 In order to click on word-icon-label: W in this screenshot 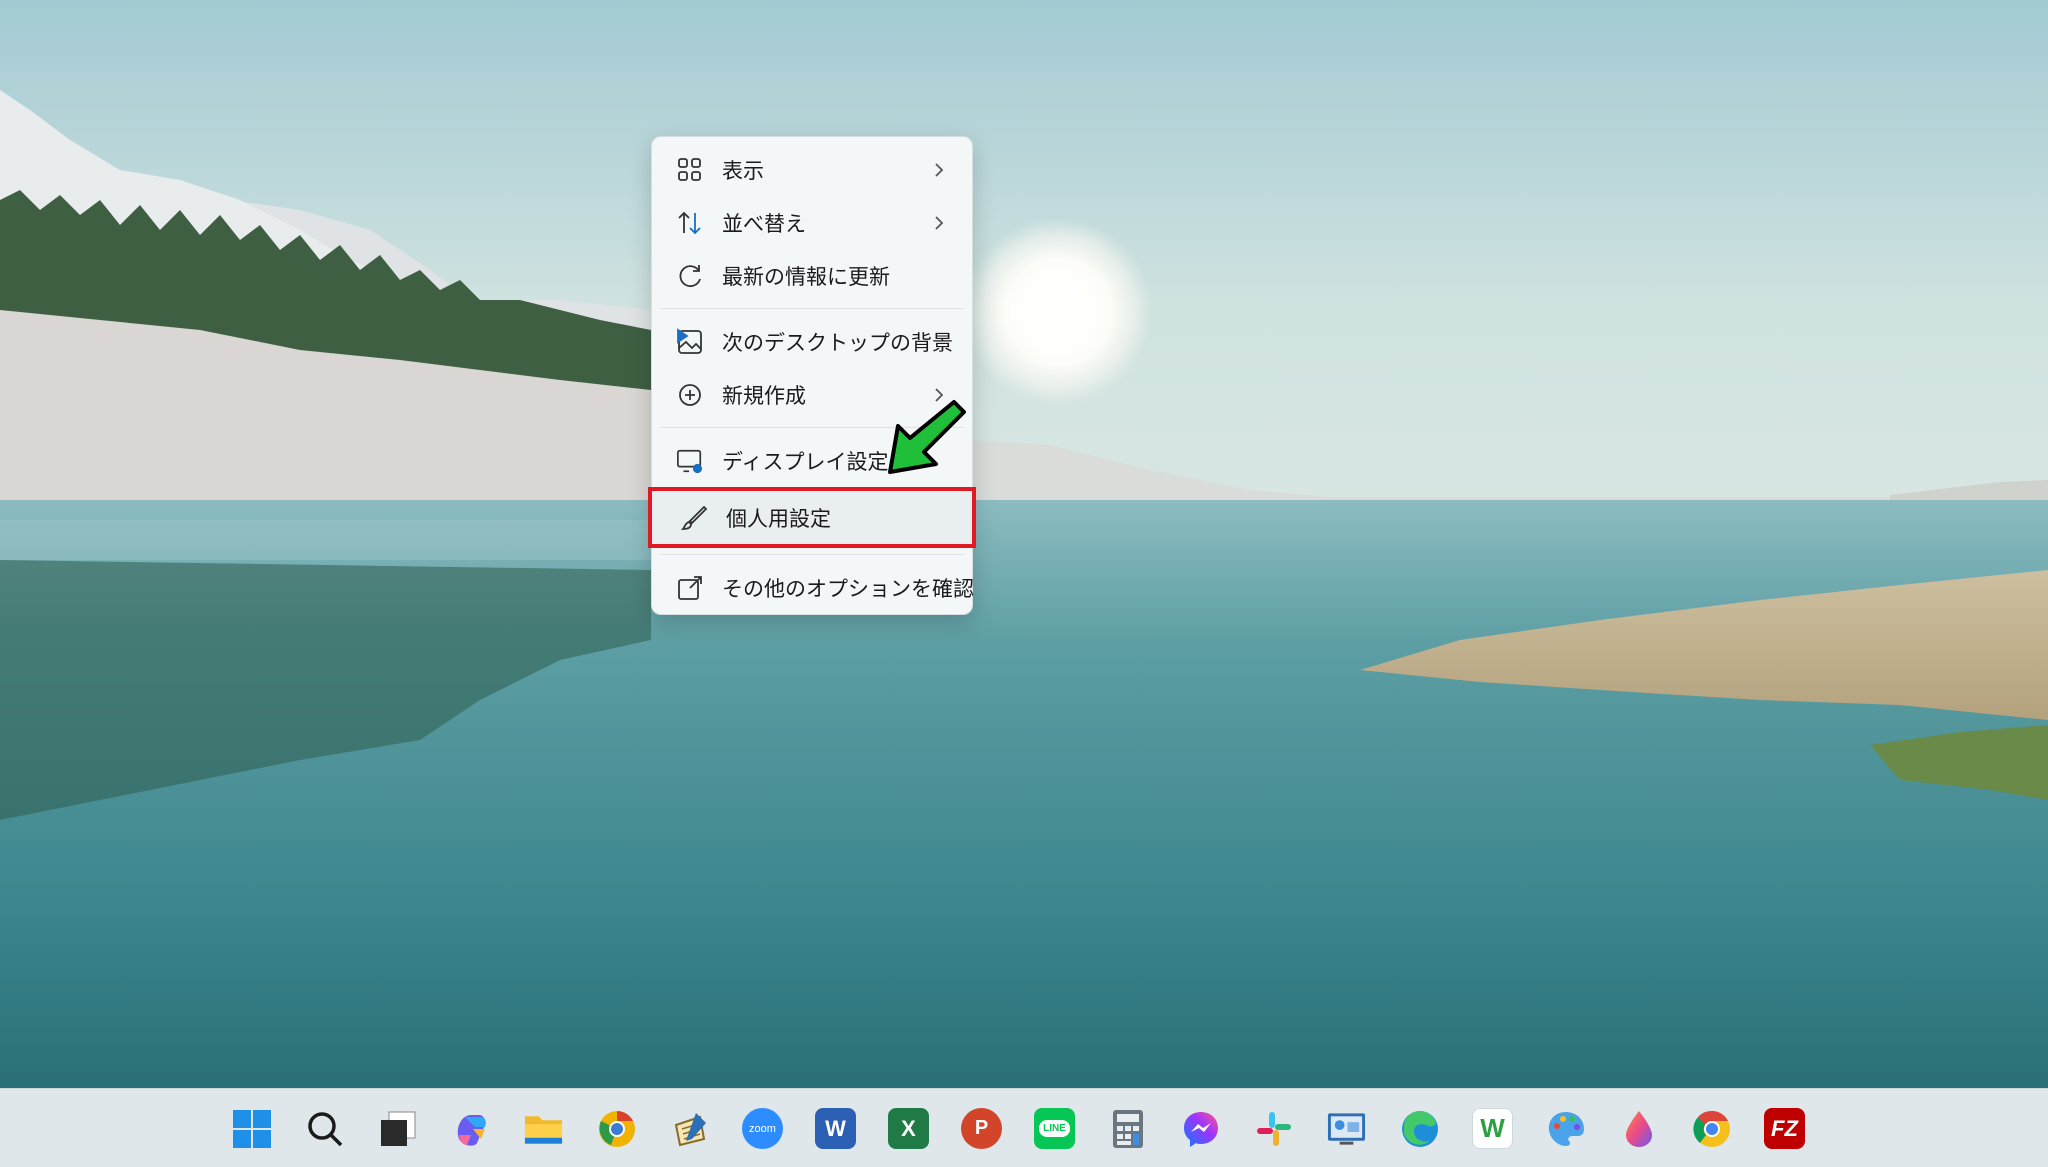, I will do `click(835, 1128)`.